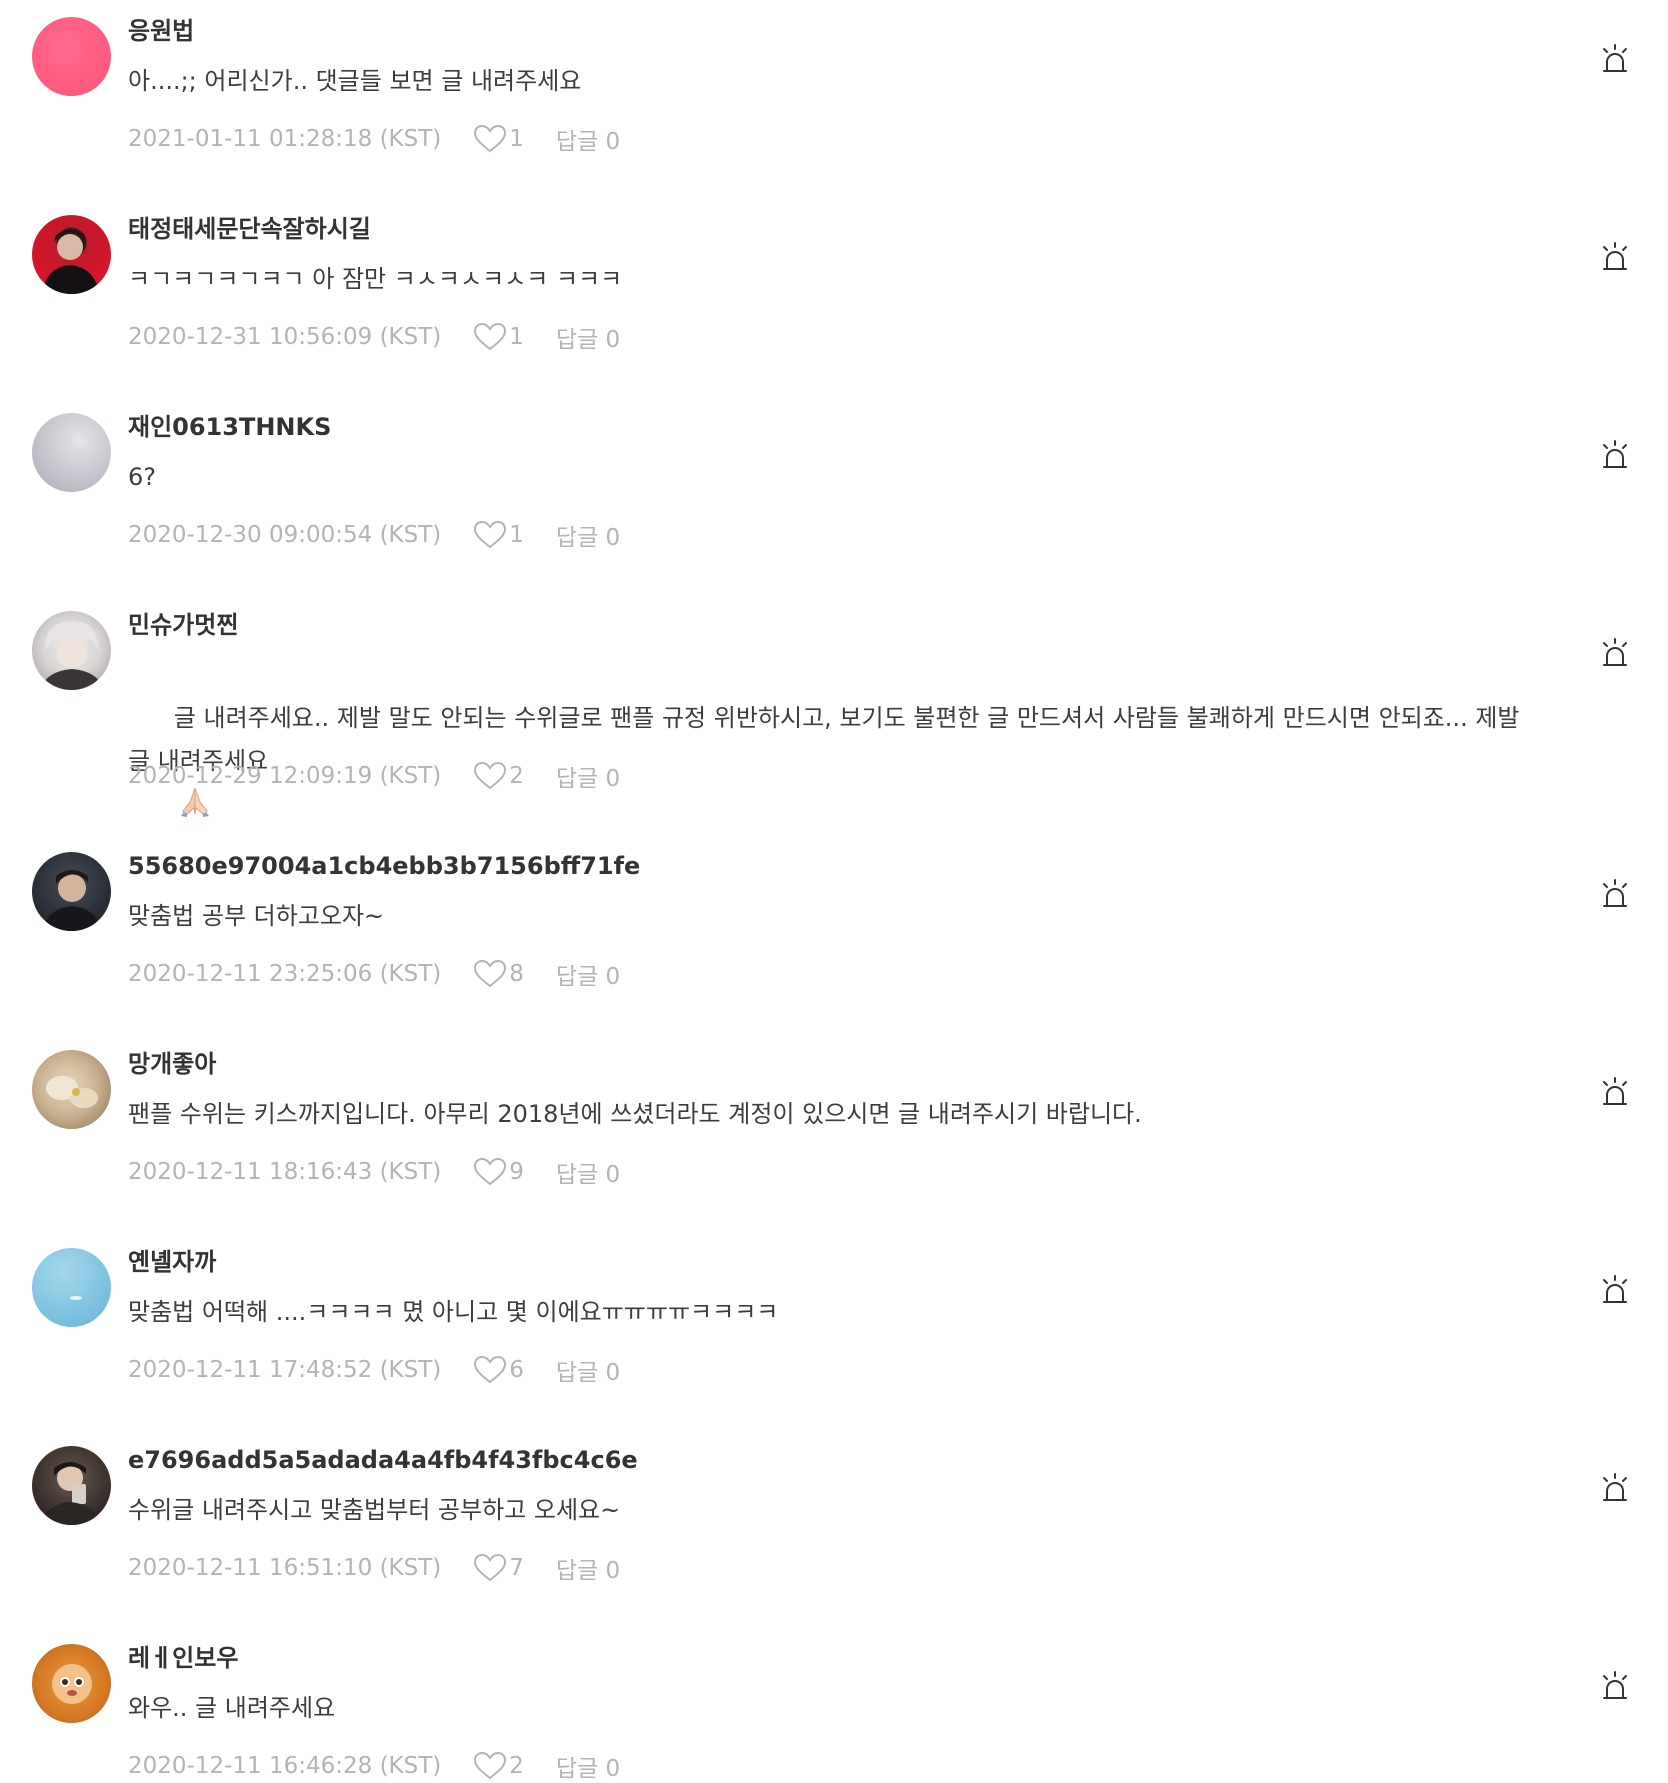 The image size is (1668, 1783). What do you see at coordinates (374, 1766) in the screenshot?
I see `comment-meta: 2020-12-11 16:46:28 (KST) 2 답글 0` at bounding box center [374, 1766].